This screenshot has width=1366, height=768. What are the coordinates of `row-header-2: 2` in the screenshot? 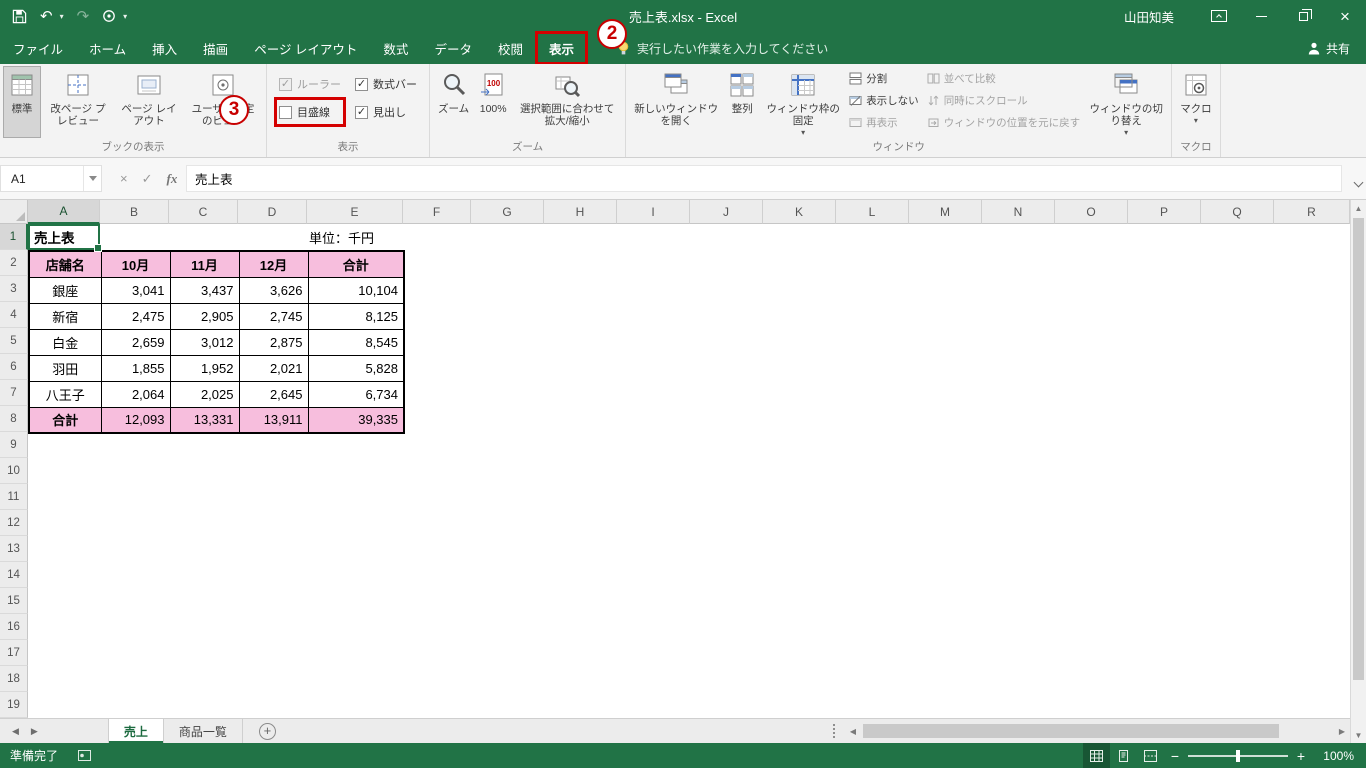 It's located at (14, 263).